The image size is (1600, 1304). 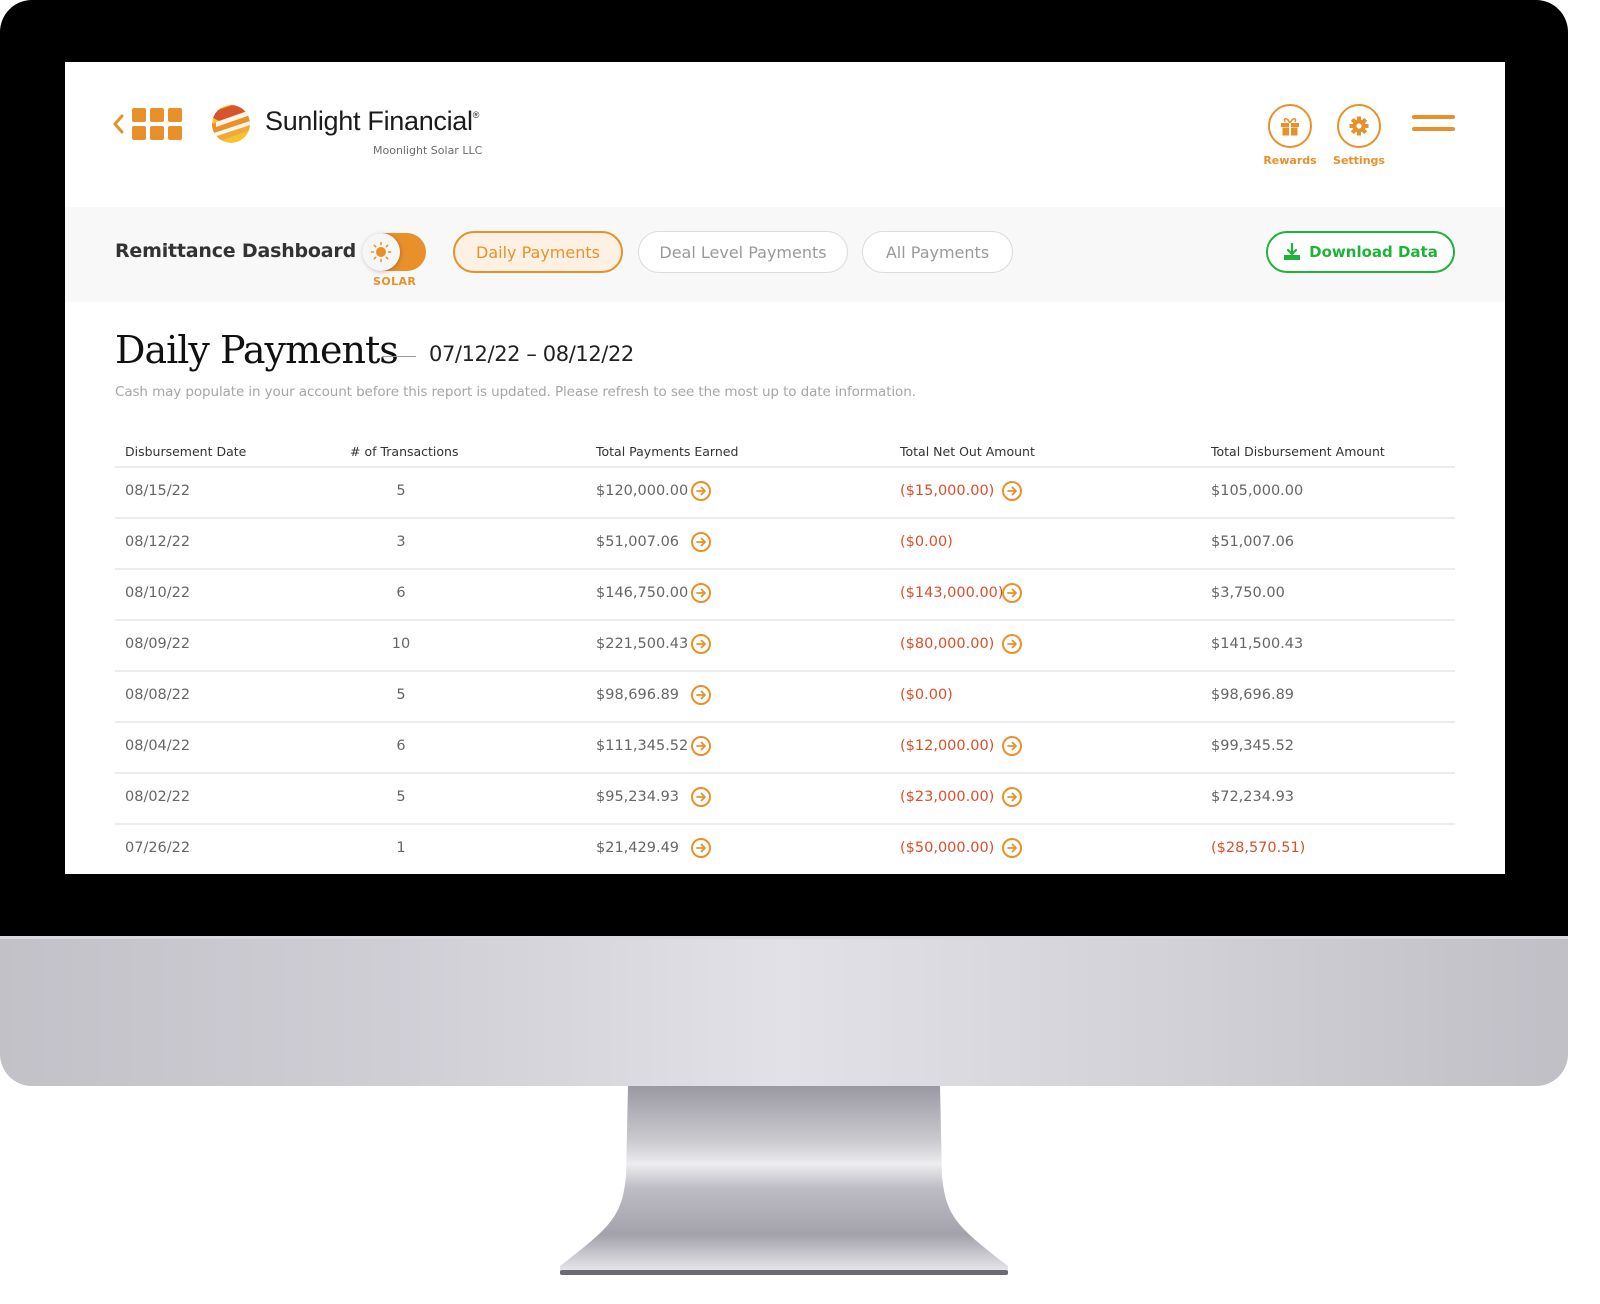 I want to click on disbursement-amount: $98,696.89, so click(x=1253, y=695).